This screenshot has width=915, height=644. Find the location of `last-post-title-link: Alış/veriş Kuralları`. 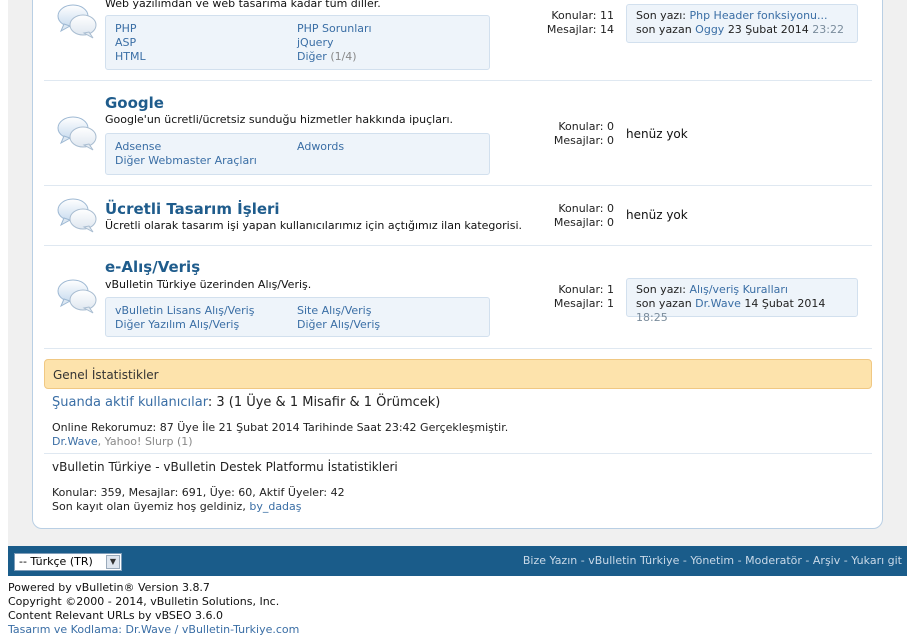

last-post-title-link: Alış/veriş Kuralları is located at coordinates (738, 289).